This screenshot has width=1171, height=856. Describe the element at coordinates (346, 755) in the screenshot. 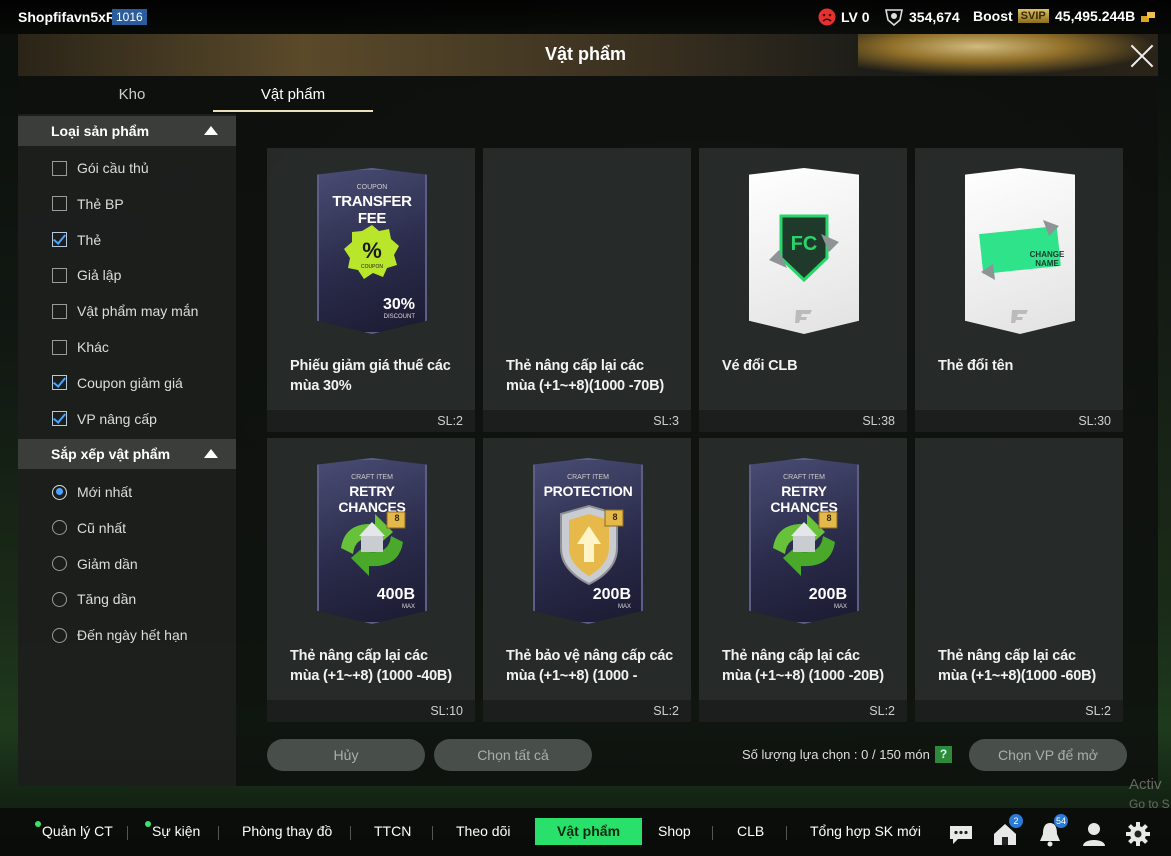

I see `cancel-button: Hủy` at that location.